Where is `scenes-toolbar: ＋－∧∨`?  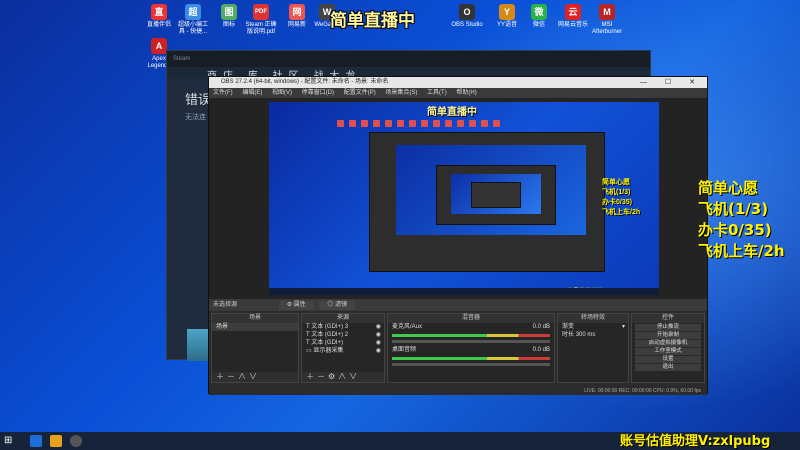 scenes-toolbar: ＋－∧∨ is located at coordinates (255, 377).